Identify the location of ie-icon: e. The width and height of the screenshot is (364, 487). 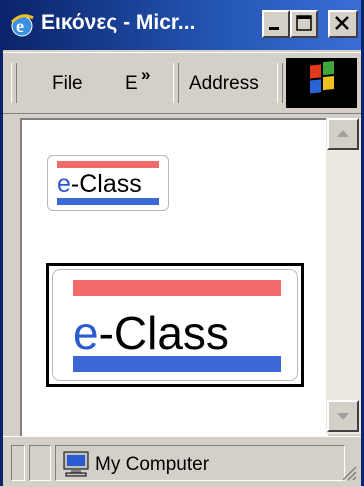
(22, 25).